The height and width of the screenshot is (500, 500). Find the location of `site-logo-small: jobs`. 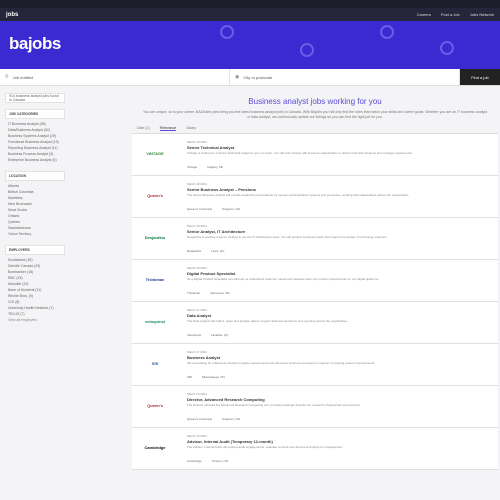

site-logo-small: jobs is located at coordinates (12, 15).